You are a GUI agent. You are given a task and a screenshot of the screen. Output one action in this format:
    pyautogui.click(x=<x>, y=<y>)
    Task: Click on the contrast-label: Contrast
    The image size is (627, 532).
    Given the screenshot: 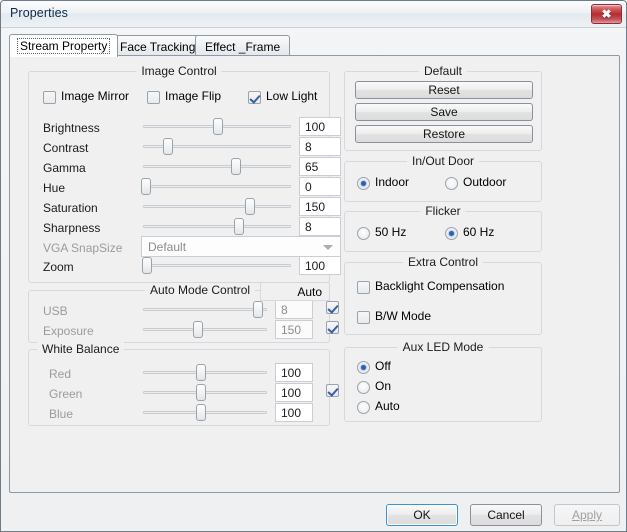 What is the action you would take?
    pyautogui.click(x=66, y=148)
    